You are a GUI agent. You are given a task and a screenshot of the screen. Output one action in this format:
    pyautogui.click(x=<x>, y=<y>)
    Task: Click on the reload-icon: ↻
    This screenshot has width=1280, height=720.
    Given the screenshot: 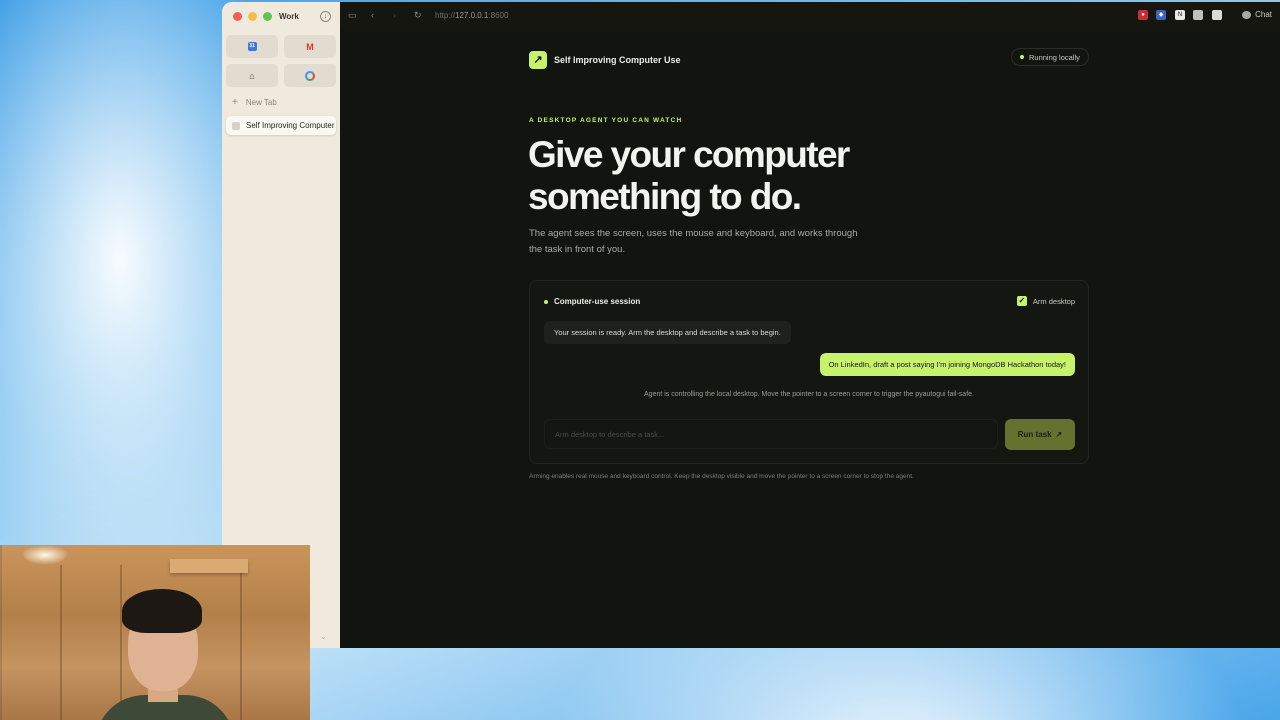 What is the action you would take?
    pyautogui.click(x=418, y=15)
    